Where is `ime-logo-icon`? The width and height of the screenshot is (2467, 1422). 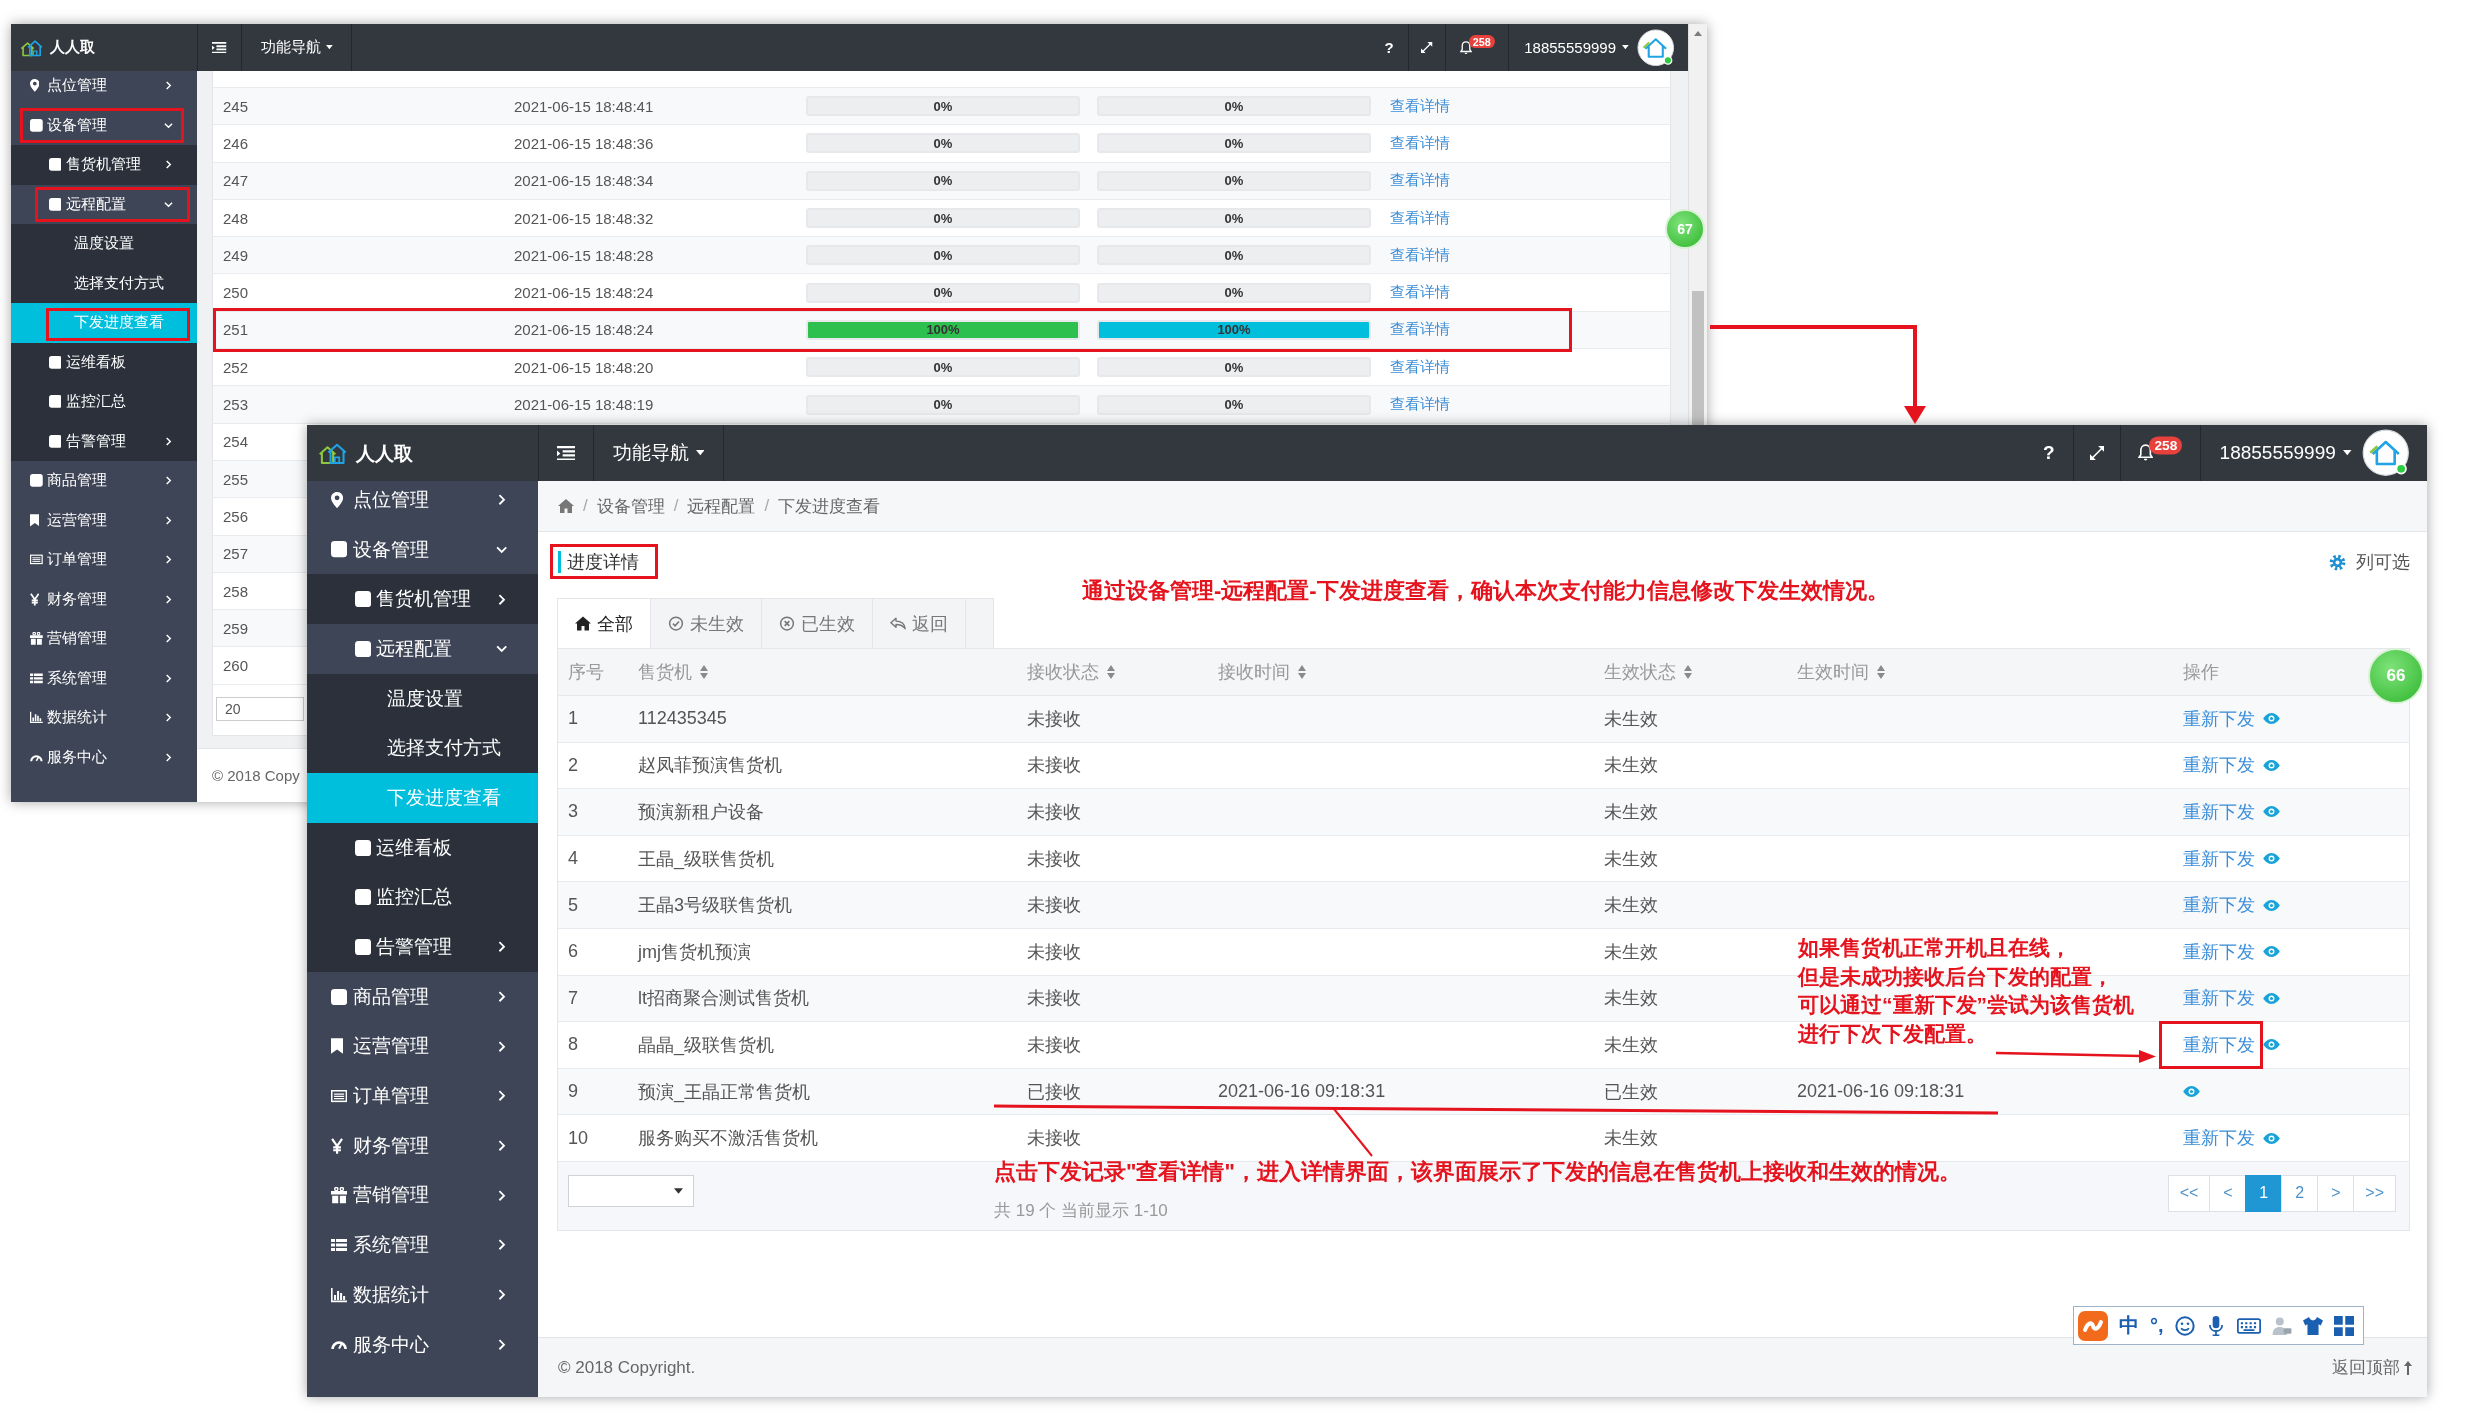 ime-logo-icon is located at coordinates (2093, 1325).